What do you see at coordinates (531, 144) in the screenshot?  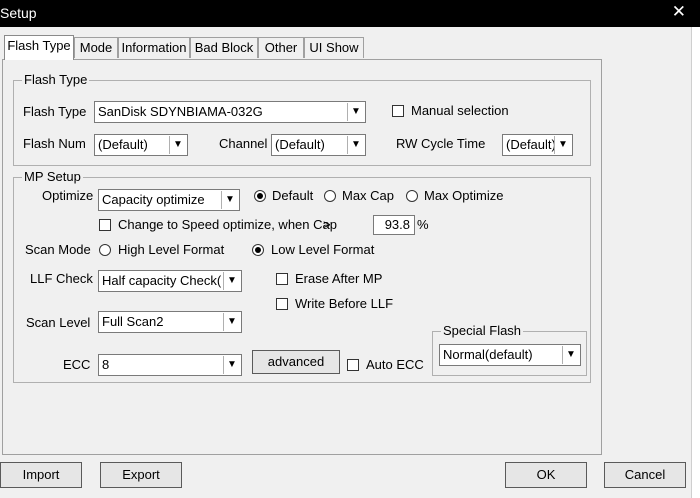 I see `rw-cycle-time-value: (Default)` at bounding box center [531, 144].